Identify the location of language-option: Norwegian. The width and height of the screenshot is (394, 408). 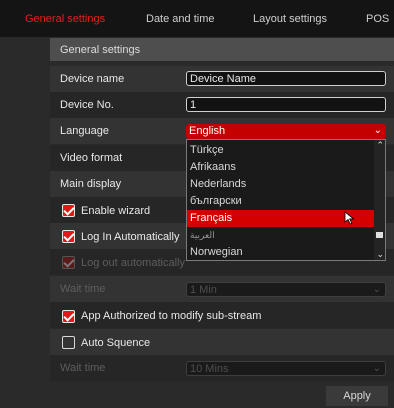
(280, 252).